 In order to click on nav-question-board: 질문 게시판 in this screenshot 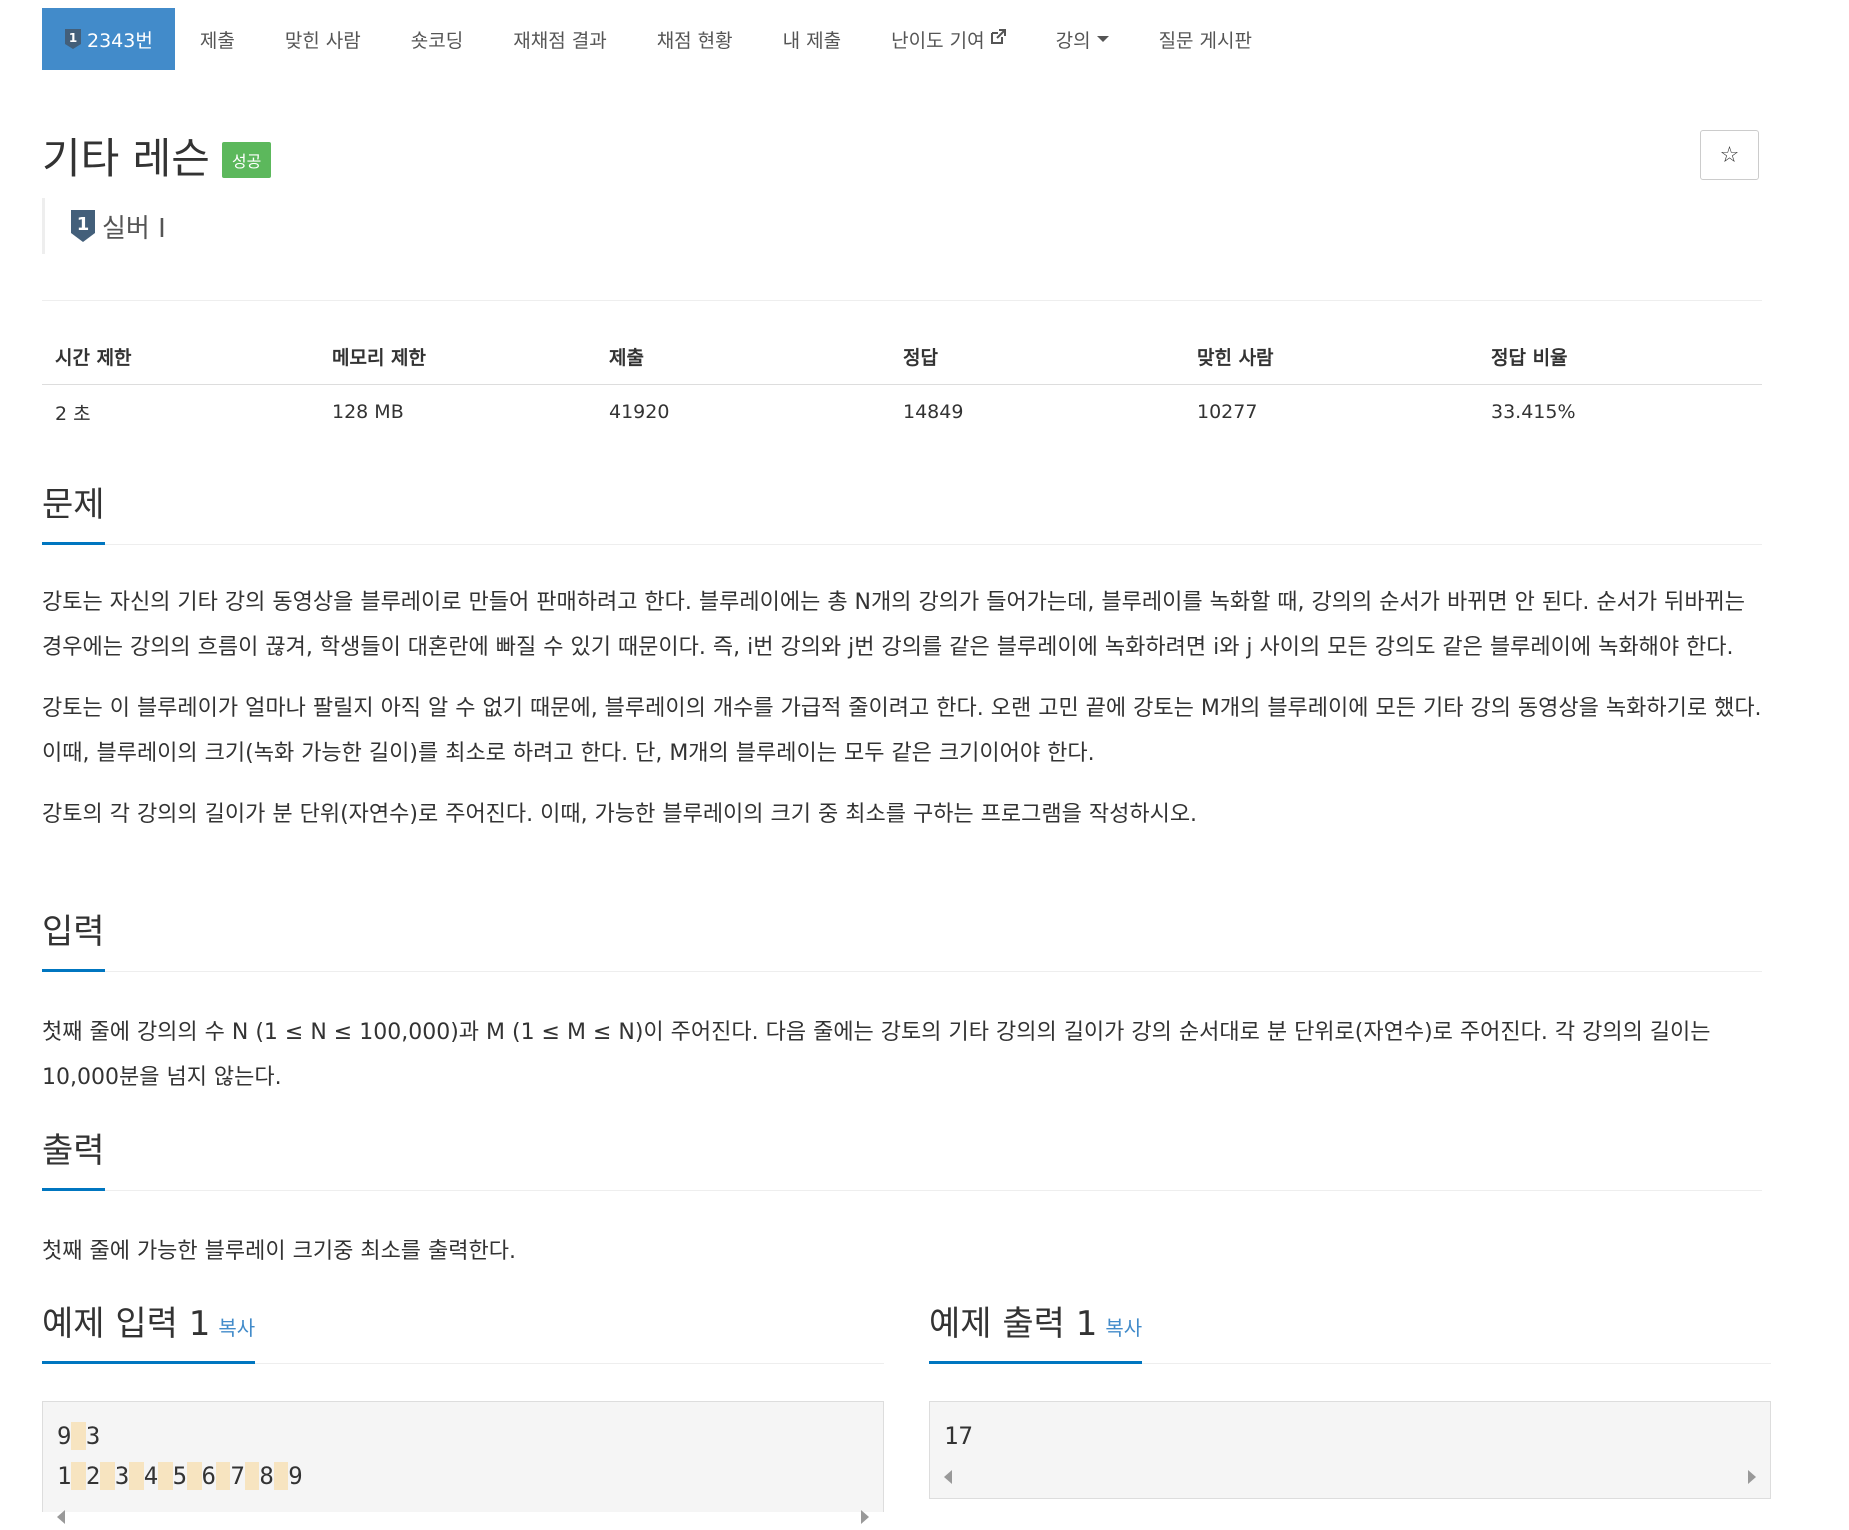, I will do `click(1205, 39)`.